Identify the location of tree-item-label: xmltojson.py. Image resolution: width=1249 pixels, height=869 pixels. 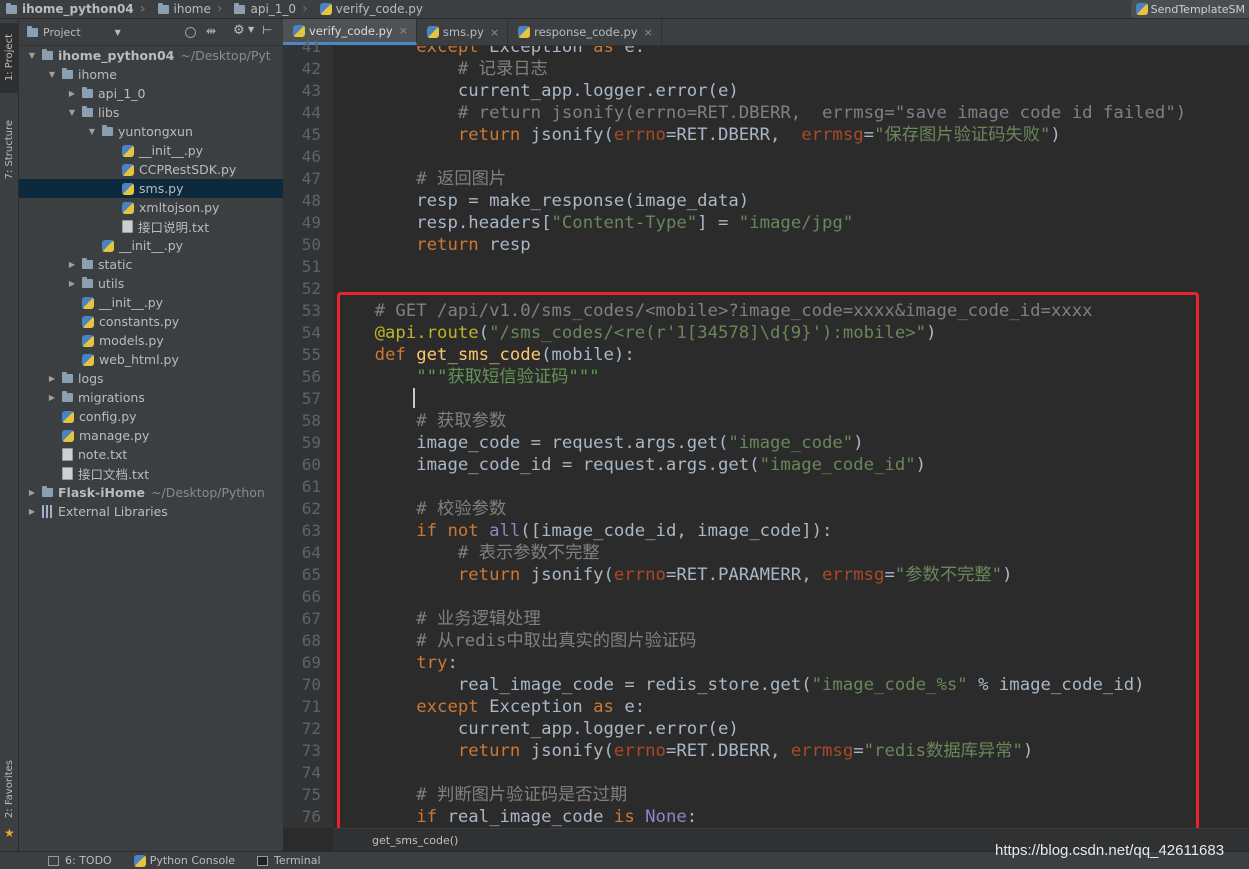
(179, 207).